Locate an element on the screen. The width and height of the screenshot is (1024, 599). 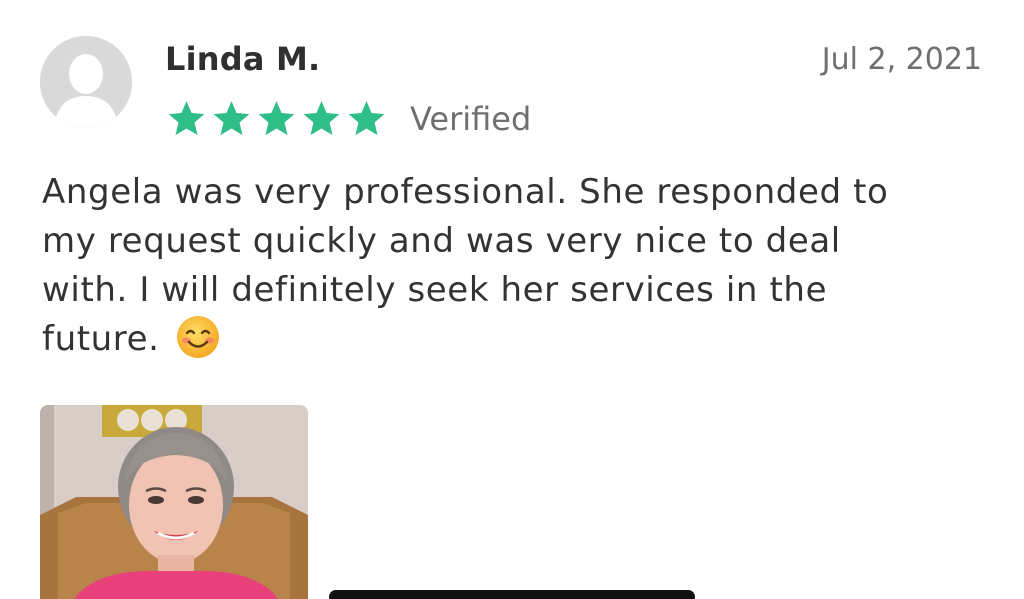
rating-row: Verified is located at coordinates (348, 119).